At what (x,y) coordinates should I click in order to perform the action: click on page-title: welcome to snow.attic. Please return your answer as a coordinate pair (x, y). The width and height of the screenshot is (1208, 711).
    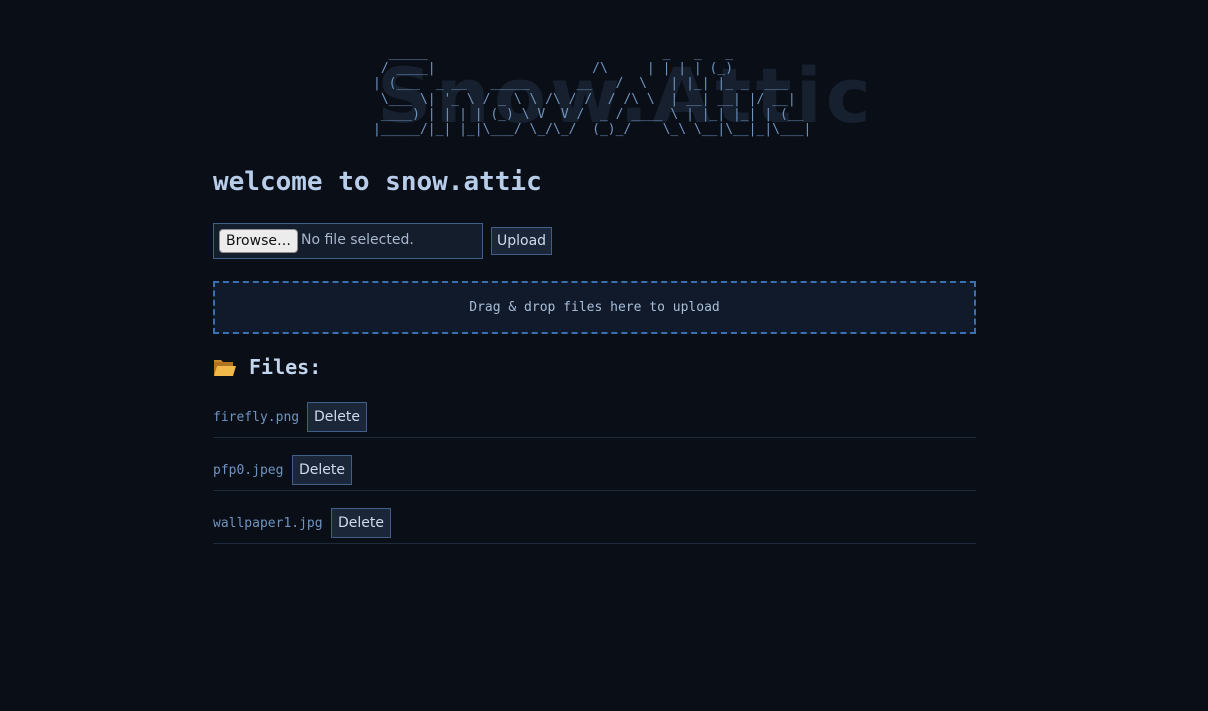
    Looking at the image, I should click on (377, 182).